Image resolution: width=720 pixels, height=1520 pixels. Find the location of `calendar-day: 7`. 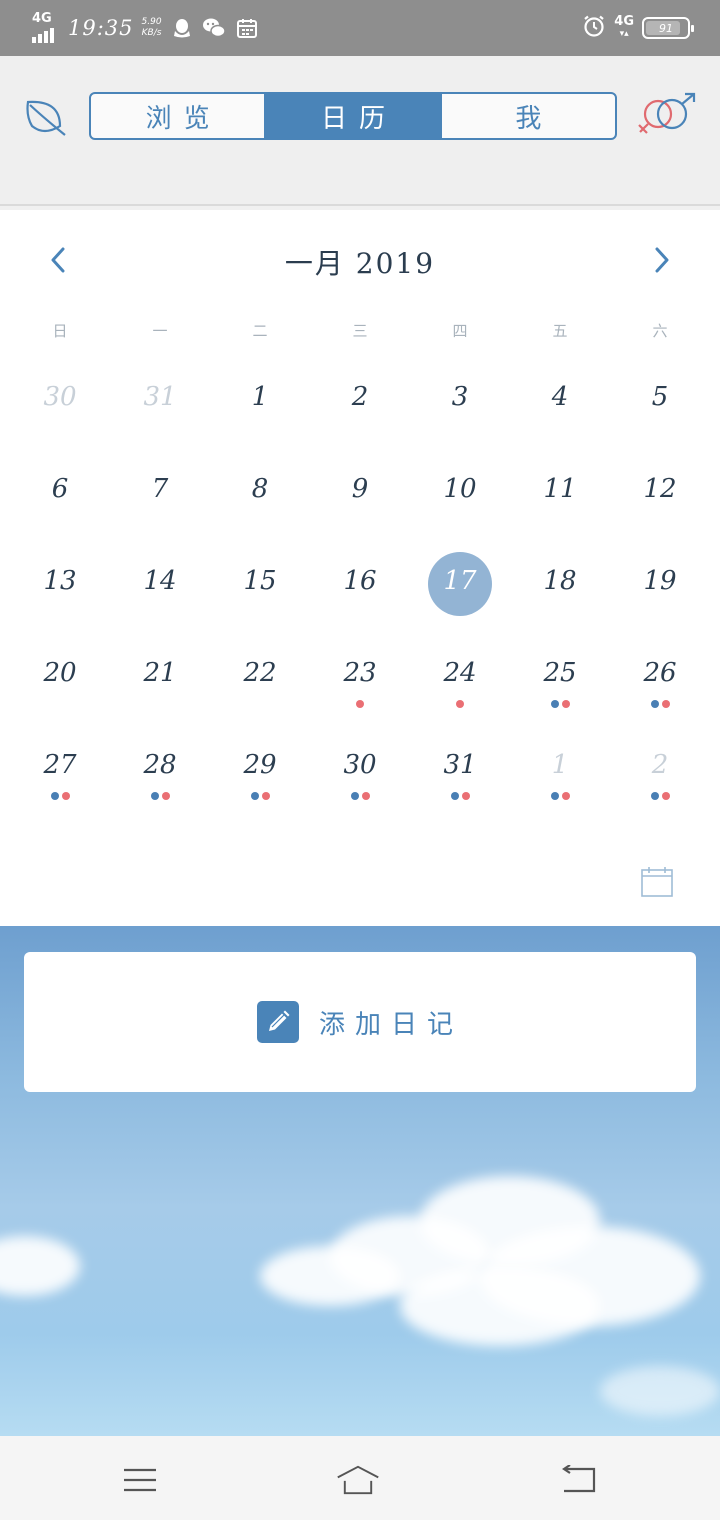

calendar-day: 7 is located at coordinates (160, 492).